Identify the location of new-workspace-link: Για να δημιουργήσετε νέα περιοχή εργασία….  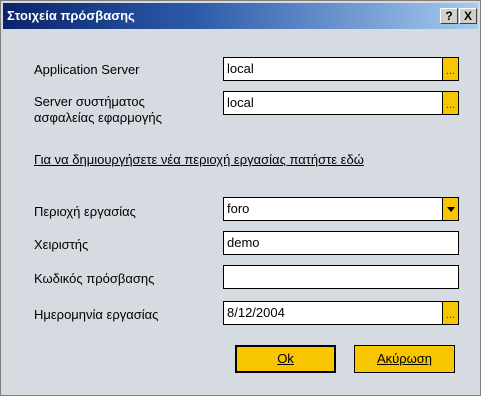
(199, 159).